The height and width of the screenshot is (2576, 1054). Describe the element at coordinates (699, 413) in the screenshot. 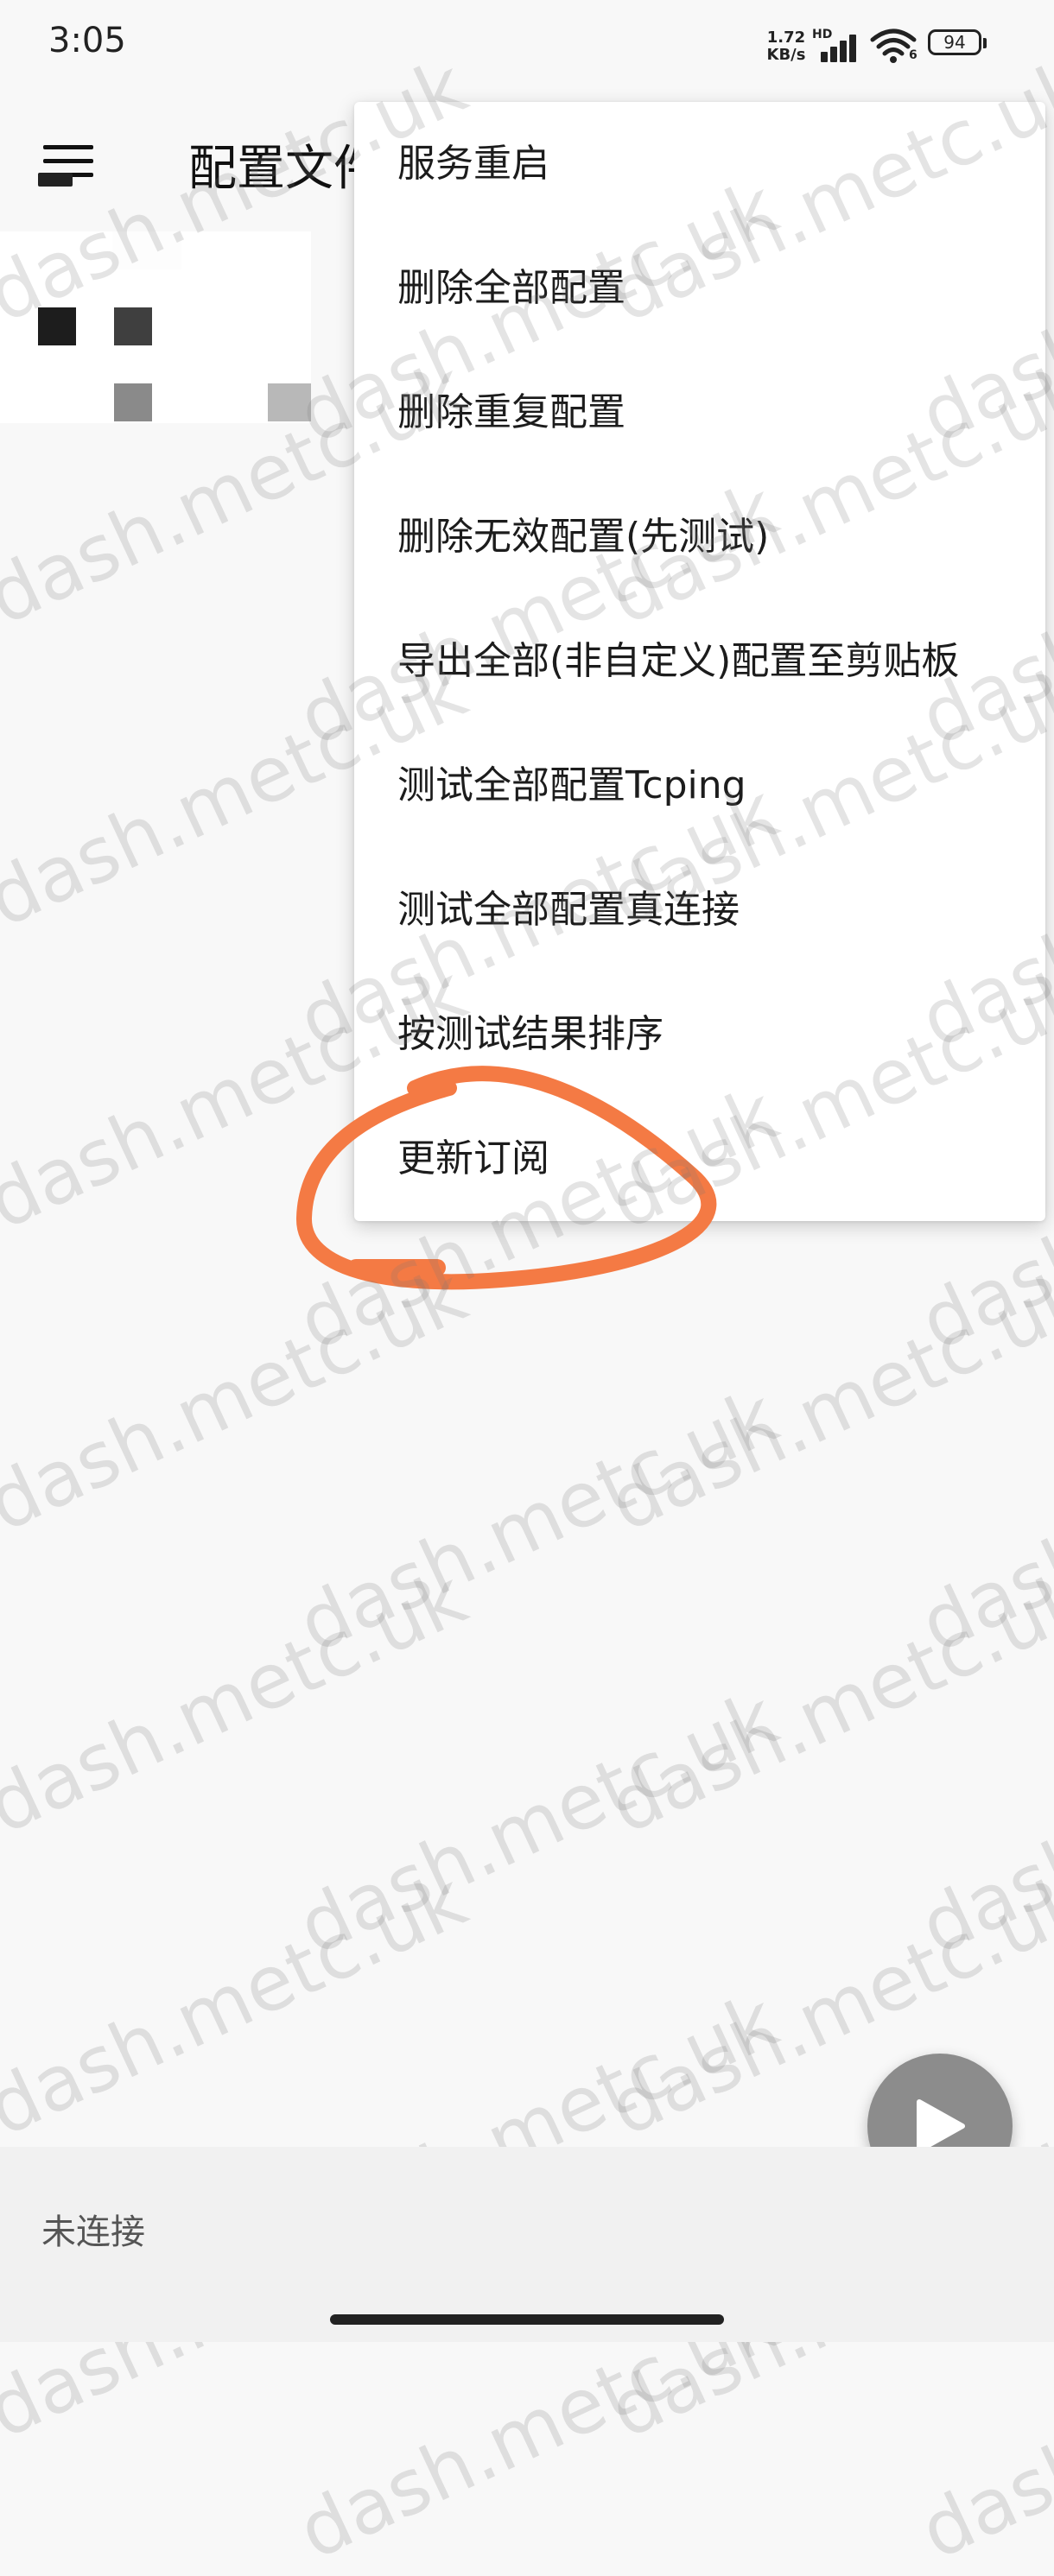

I see `menu-item-delete-duplicate-configs: 删除重复配置` at that location.